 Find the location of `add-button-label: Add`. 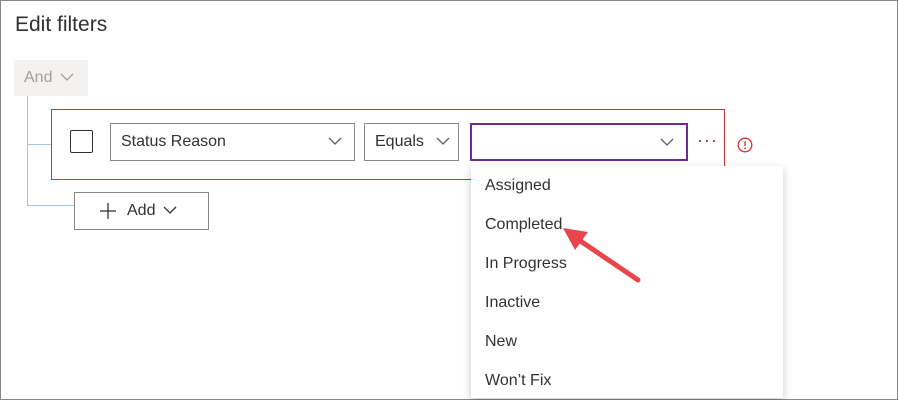

add-button-label: Add is located at coordinates (141, 210).